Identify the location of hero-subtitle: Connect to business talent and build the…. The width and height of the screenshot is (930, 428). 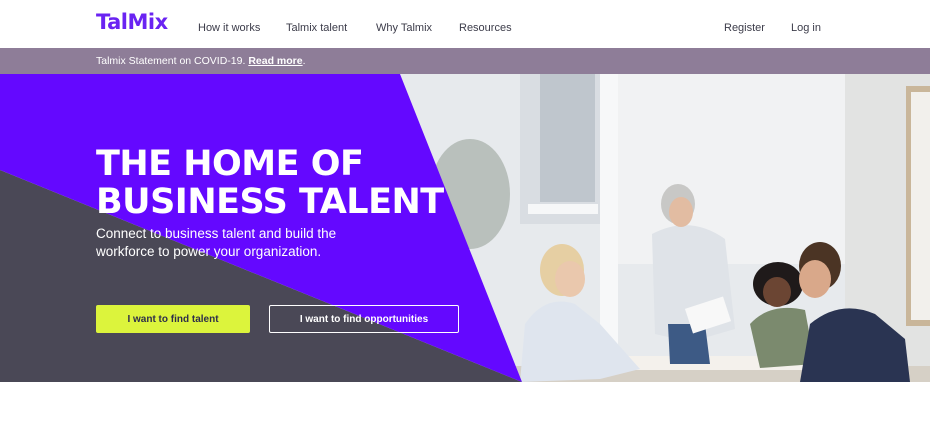
(216, 242).